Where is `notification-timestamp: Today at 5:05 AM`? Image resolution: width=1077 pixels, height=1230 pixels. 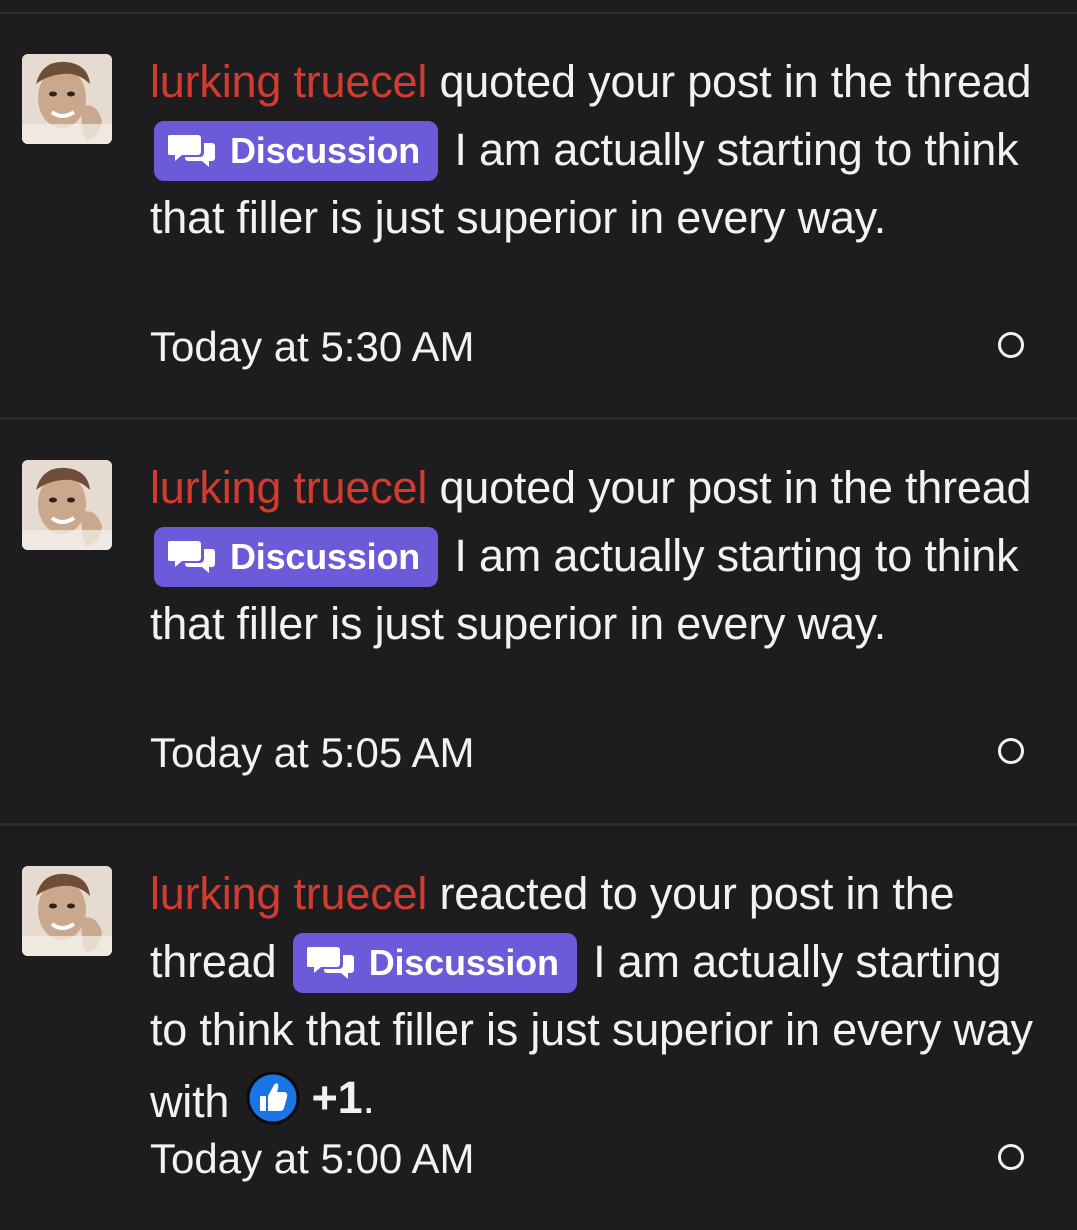
notification-timestamp: Today at 5:05 AM is located at coordinates (312, 752).